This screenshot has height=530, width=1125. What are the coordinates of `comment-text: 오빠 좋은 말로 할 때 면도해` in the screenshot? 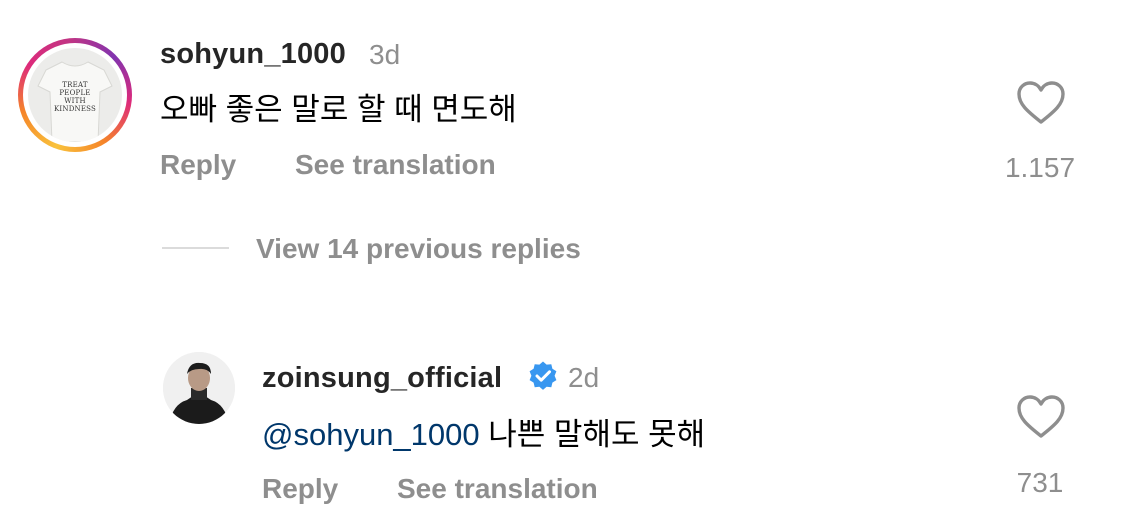 It's located at (338, 109).